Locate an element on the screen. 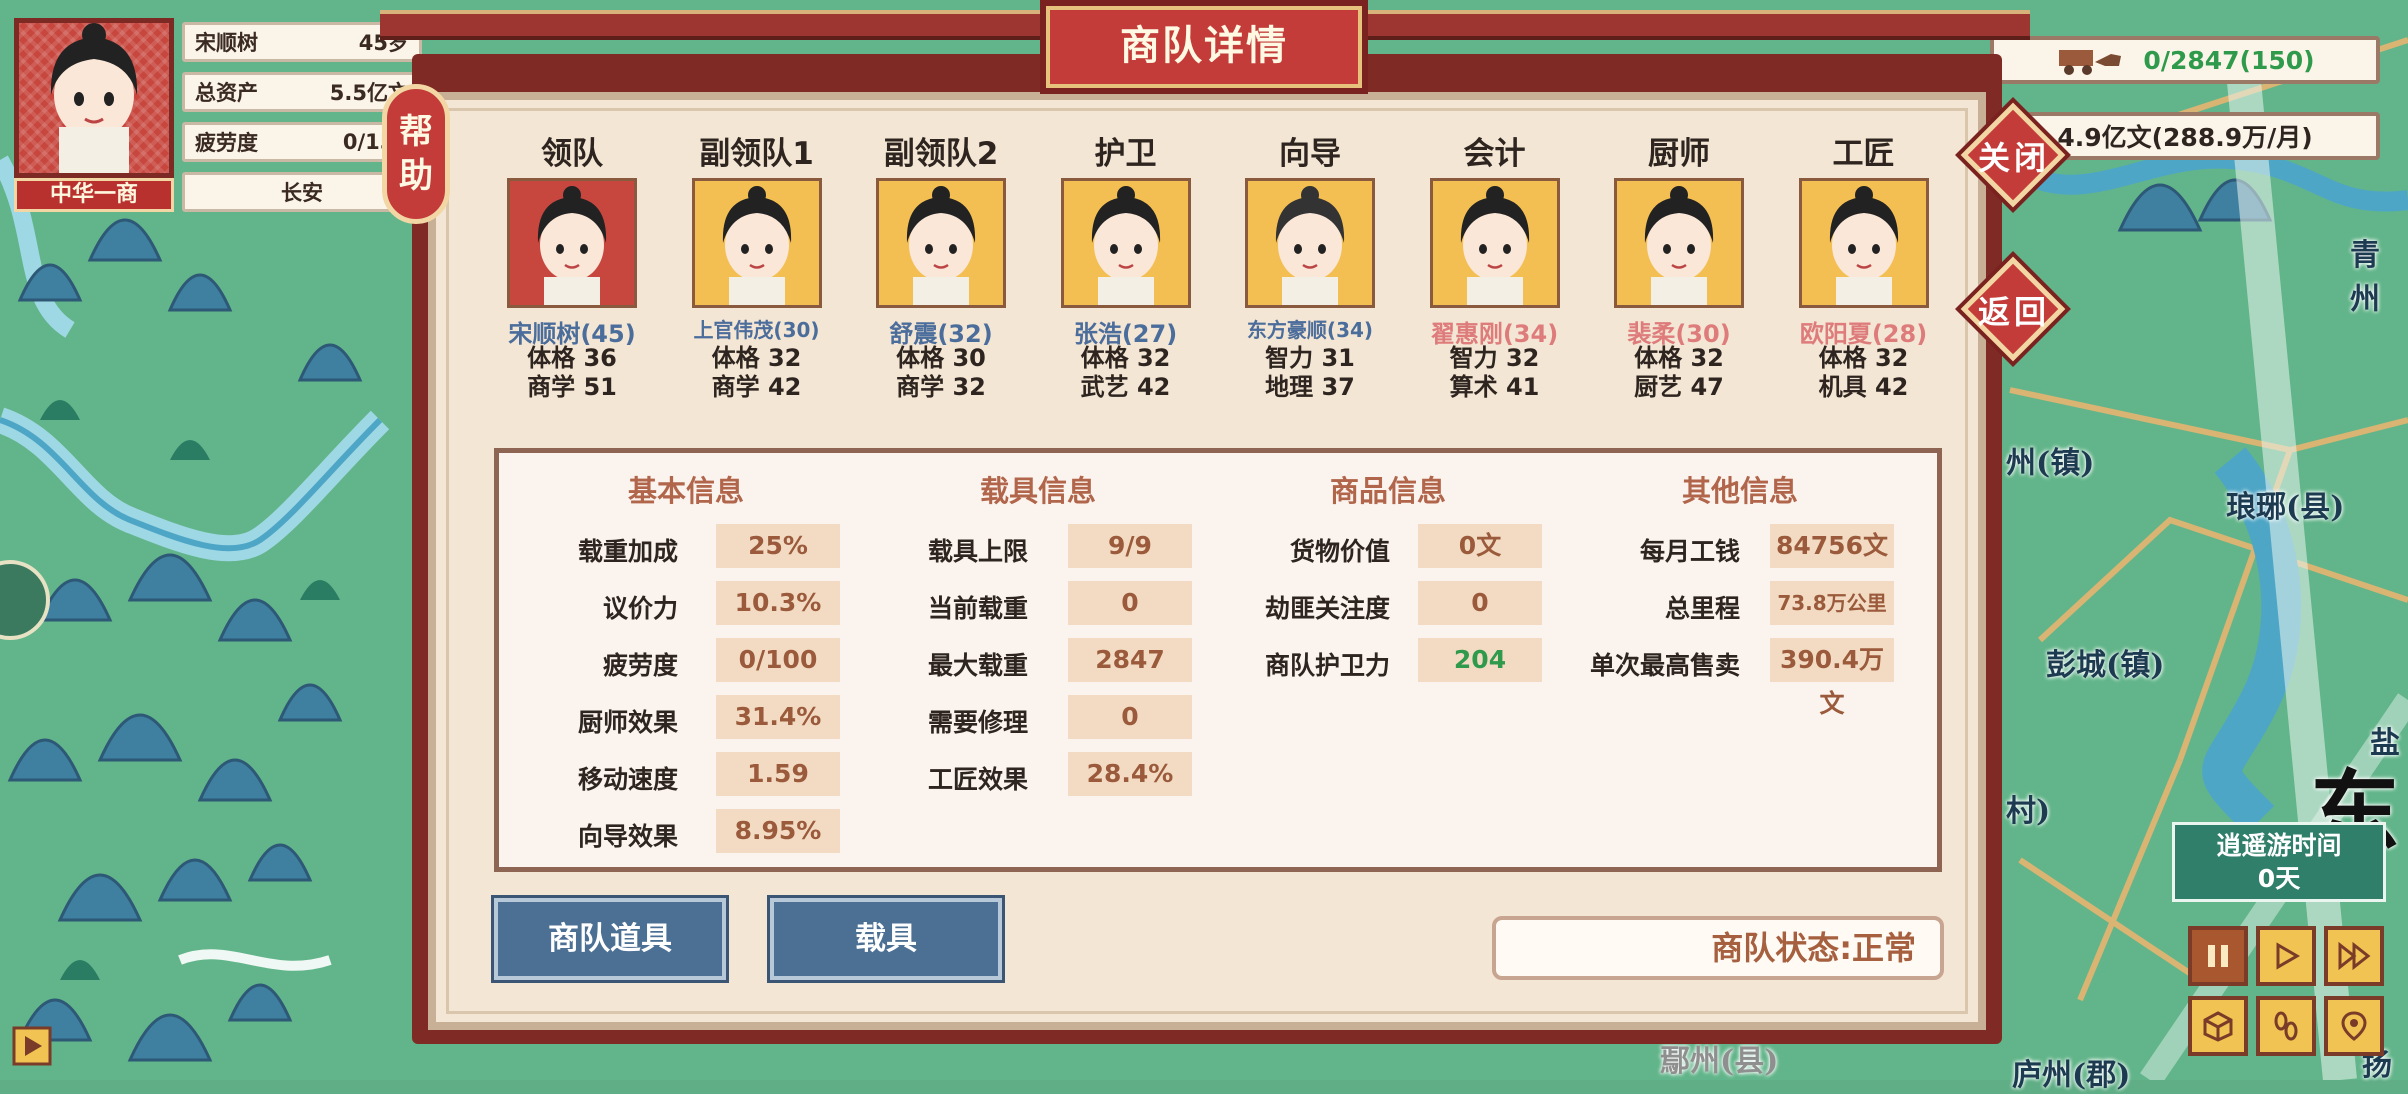 This screenshot has height=1094, width=2408. member-stat-2: 商学 42 is located at coordinates (756, 387).